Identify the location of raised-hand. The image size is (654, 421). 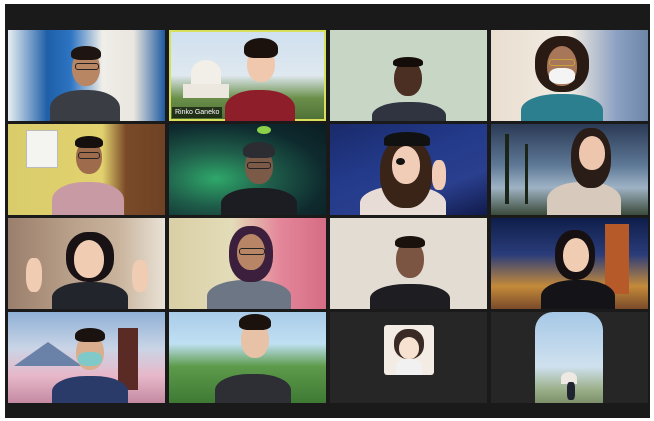
(439, 175).